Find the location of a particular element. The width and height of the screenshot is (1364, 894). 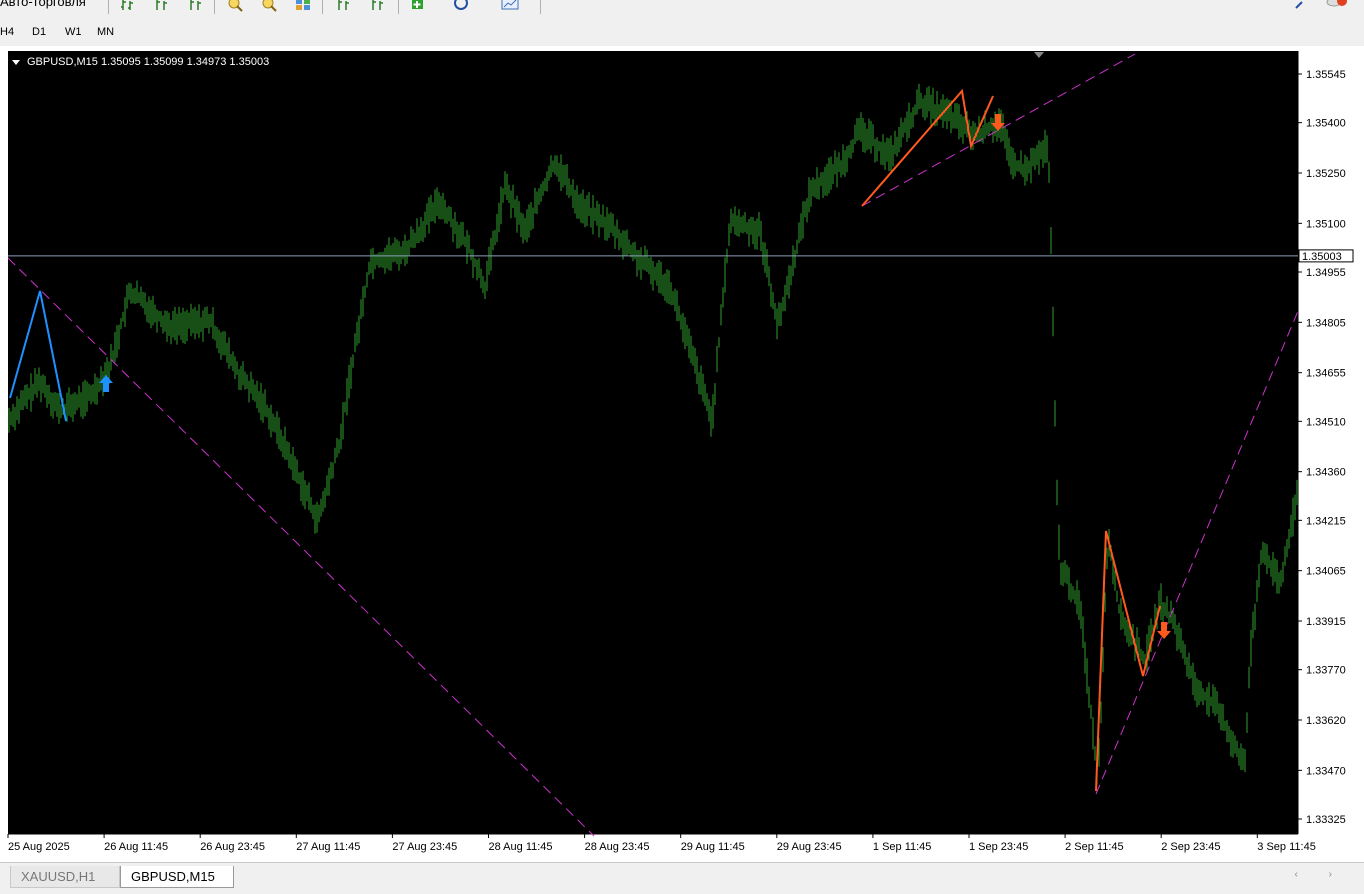

timeframe-d1: D1 is located at coordinates (39, 32).